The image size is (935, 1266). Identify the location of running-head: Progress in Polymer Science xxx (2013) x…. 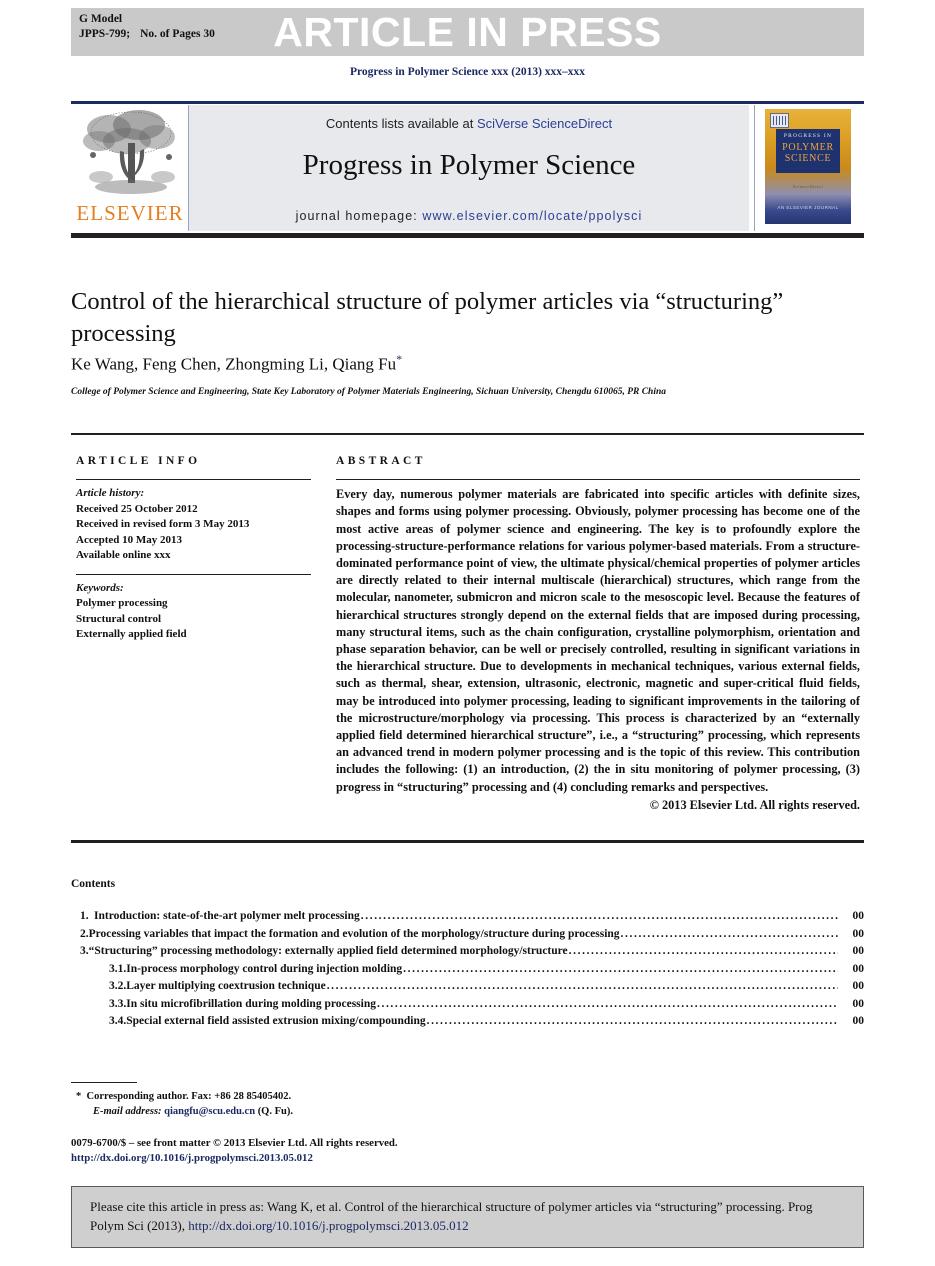
(467, 72).